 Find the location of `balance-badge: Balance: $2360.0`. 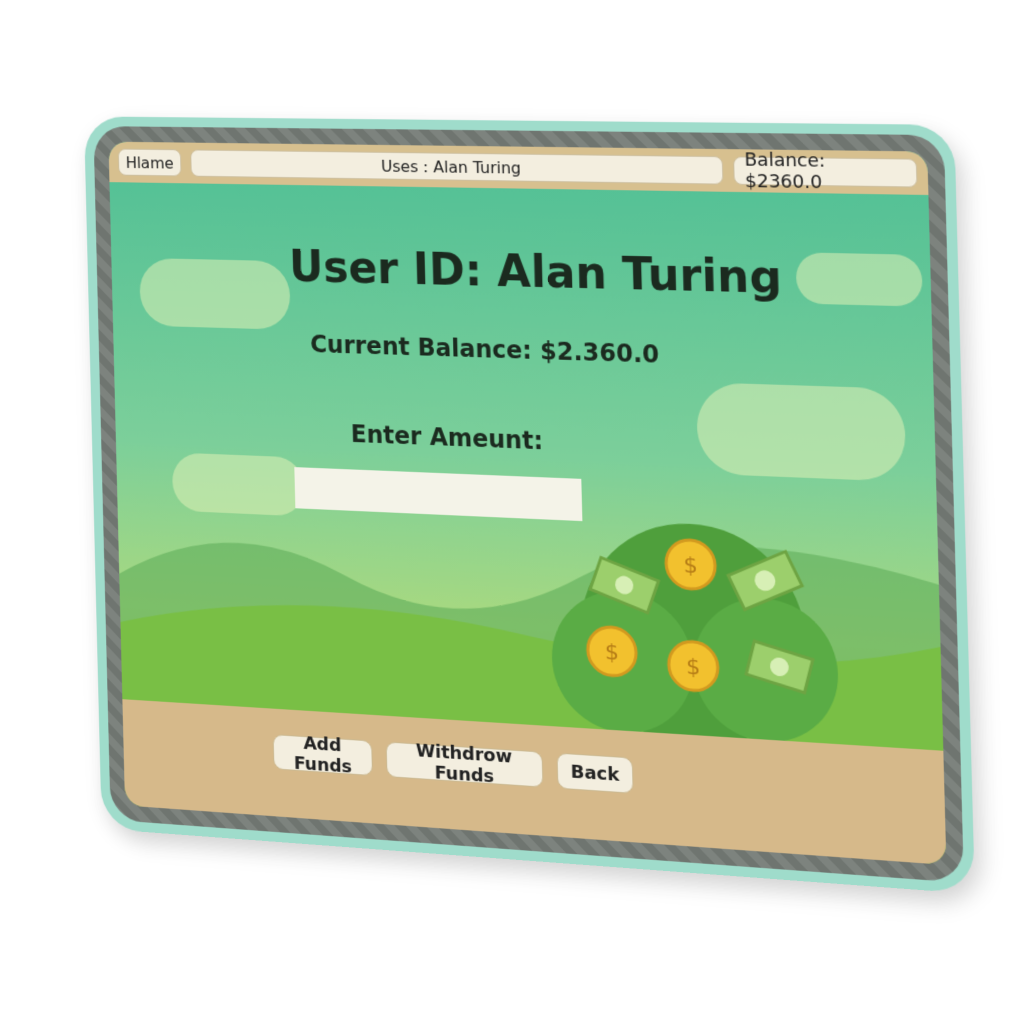

balance-badge: Balance: $2360.0 is located at coordinates (825, 171).